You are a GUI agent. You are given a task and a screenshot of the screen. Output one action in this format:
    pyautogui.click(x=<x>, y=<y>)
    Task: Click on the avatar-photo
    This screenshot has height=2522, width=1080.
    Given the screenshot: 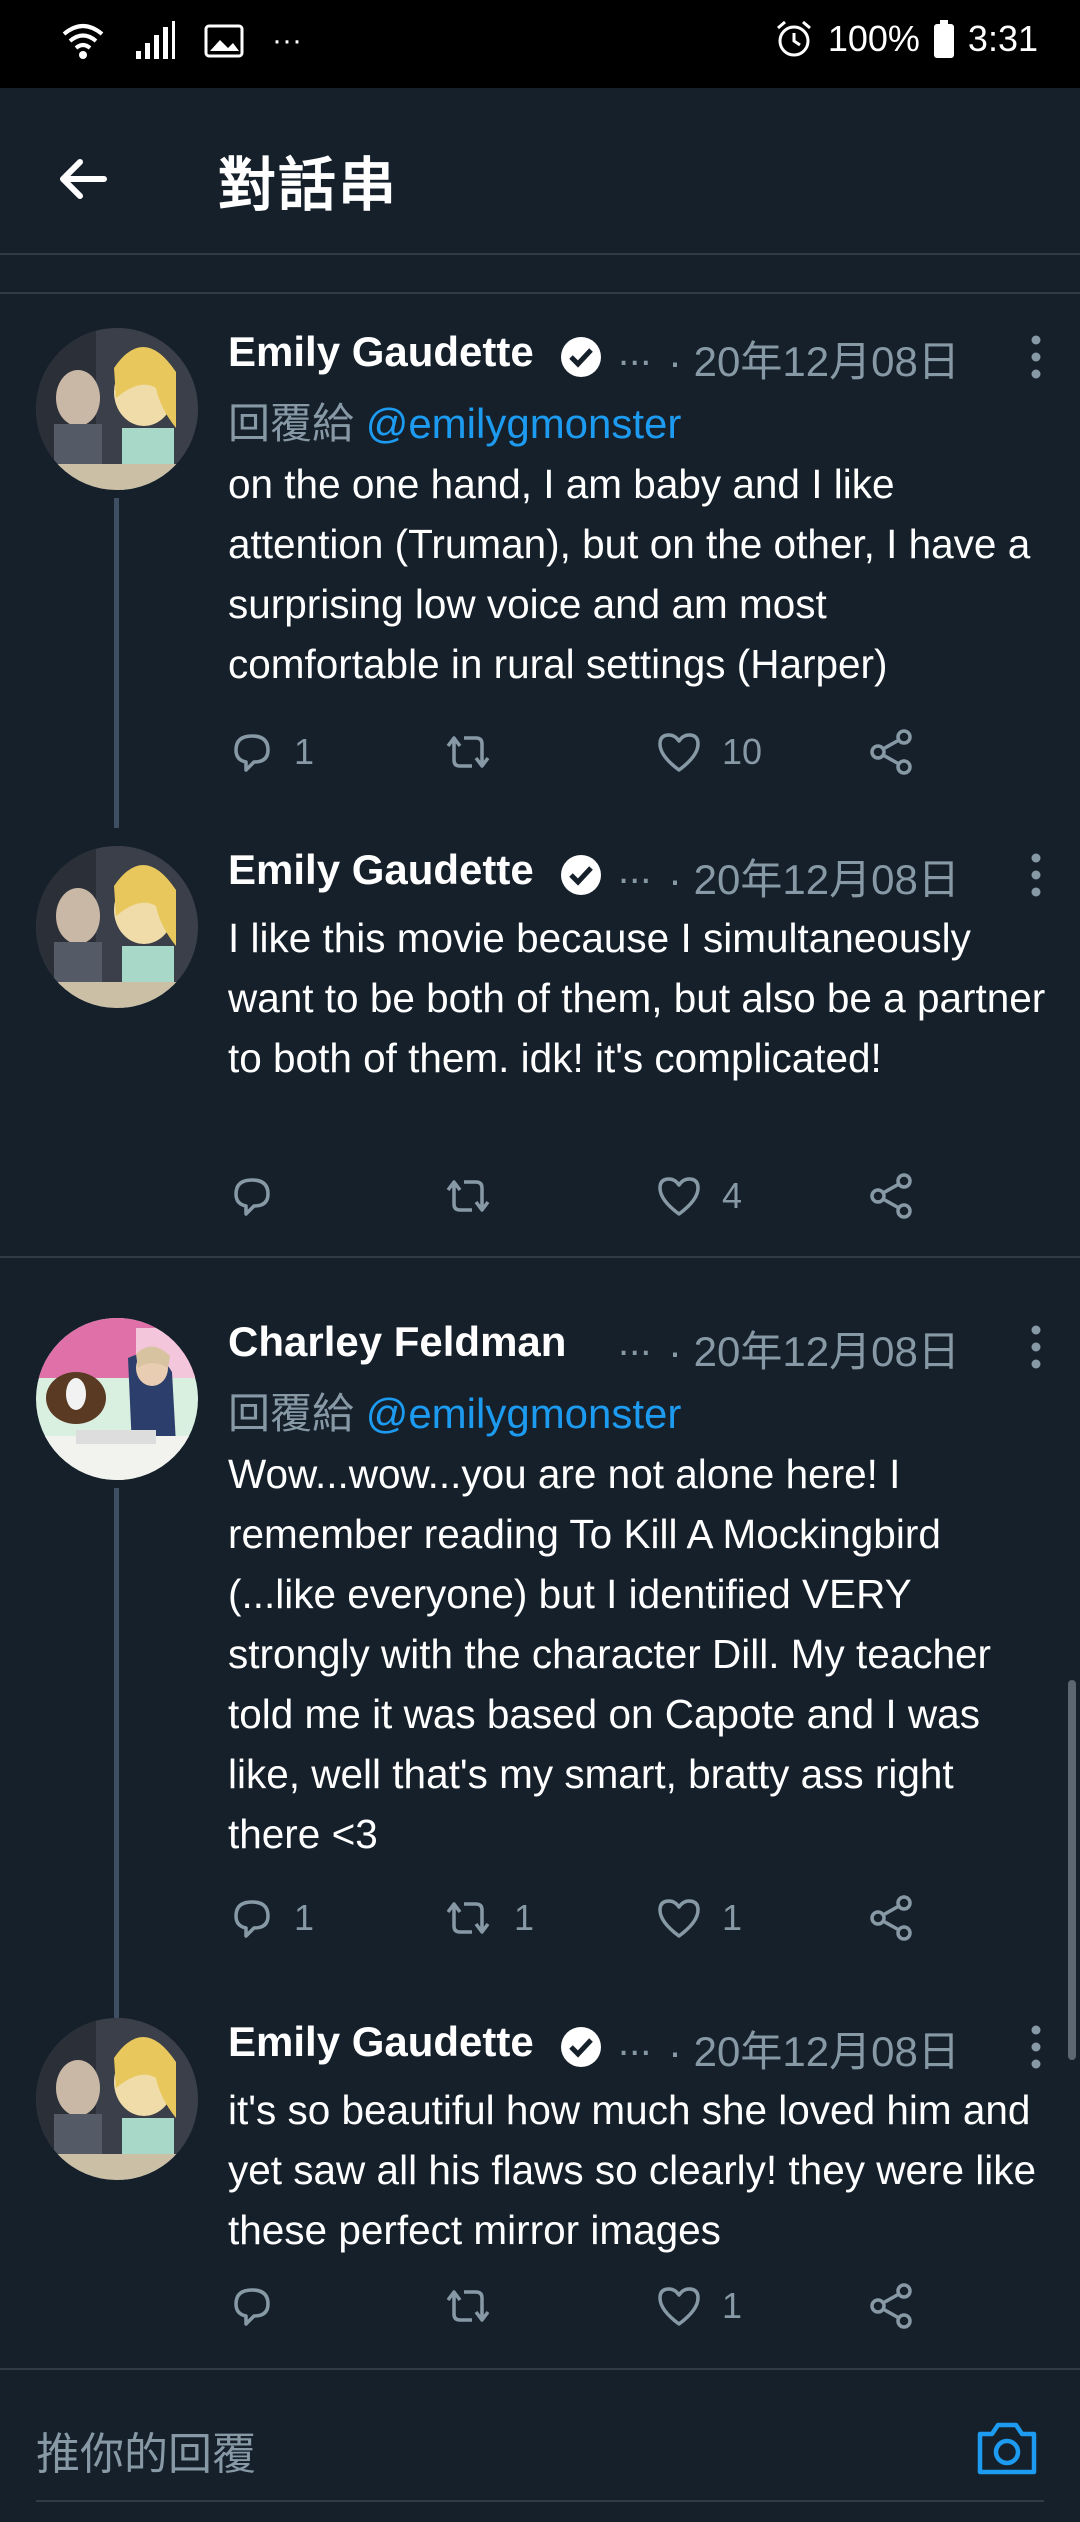 What is the action you would take?
    pyautogui.click(x=117, y=1399)
    